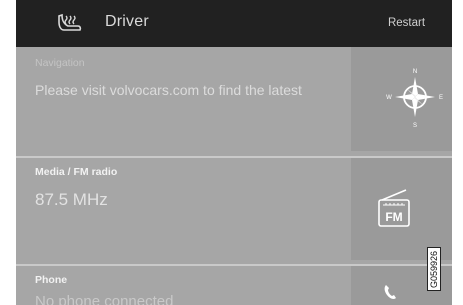  I want to click on top-bar: Driver Restart, so click(234, 23).